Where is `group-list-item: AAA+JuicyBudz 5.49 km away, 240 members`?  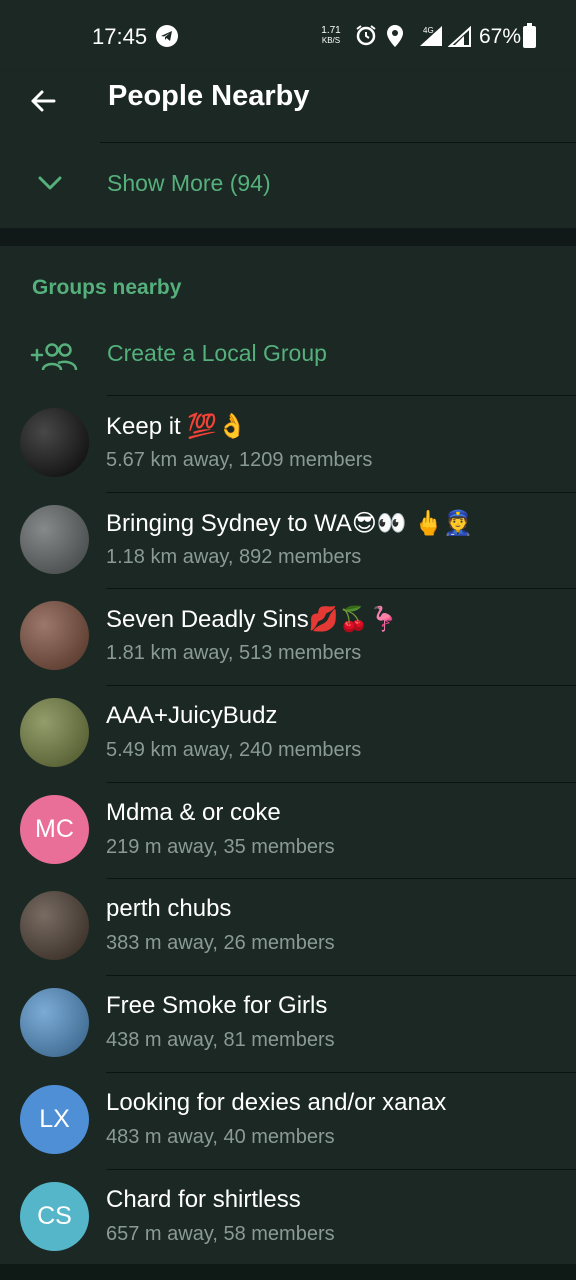
group-list-item: AAA+JuicyBudz 5.49 km away, 240 members is located at coordinates (288, 734).